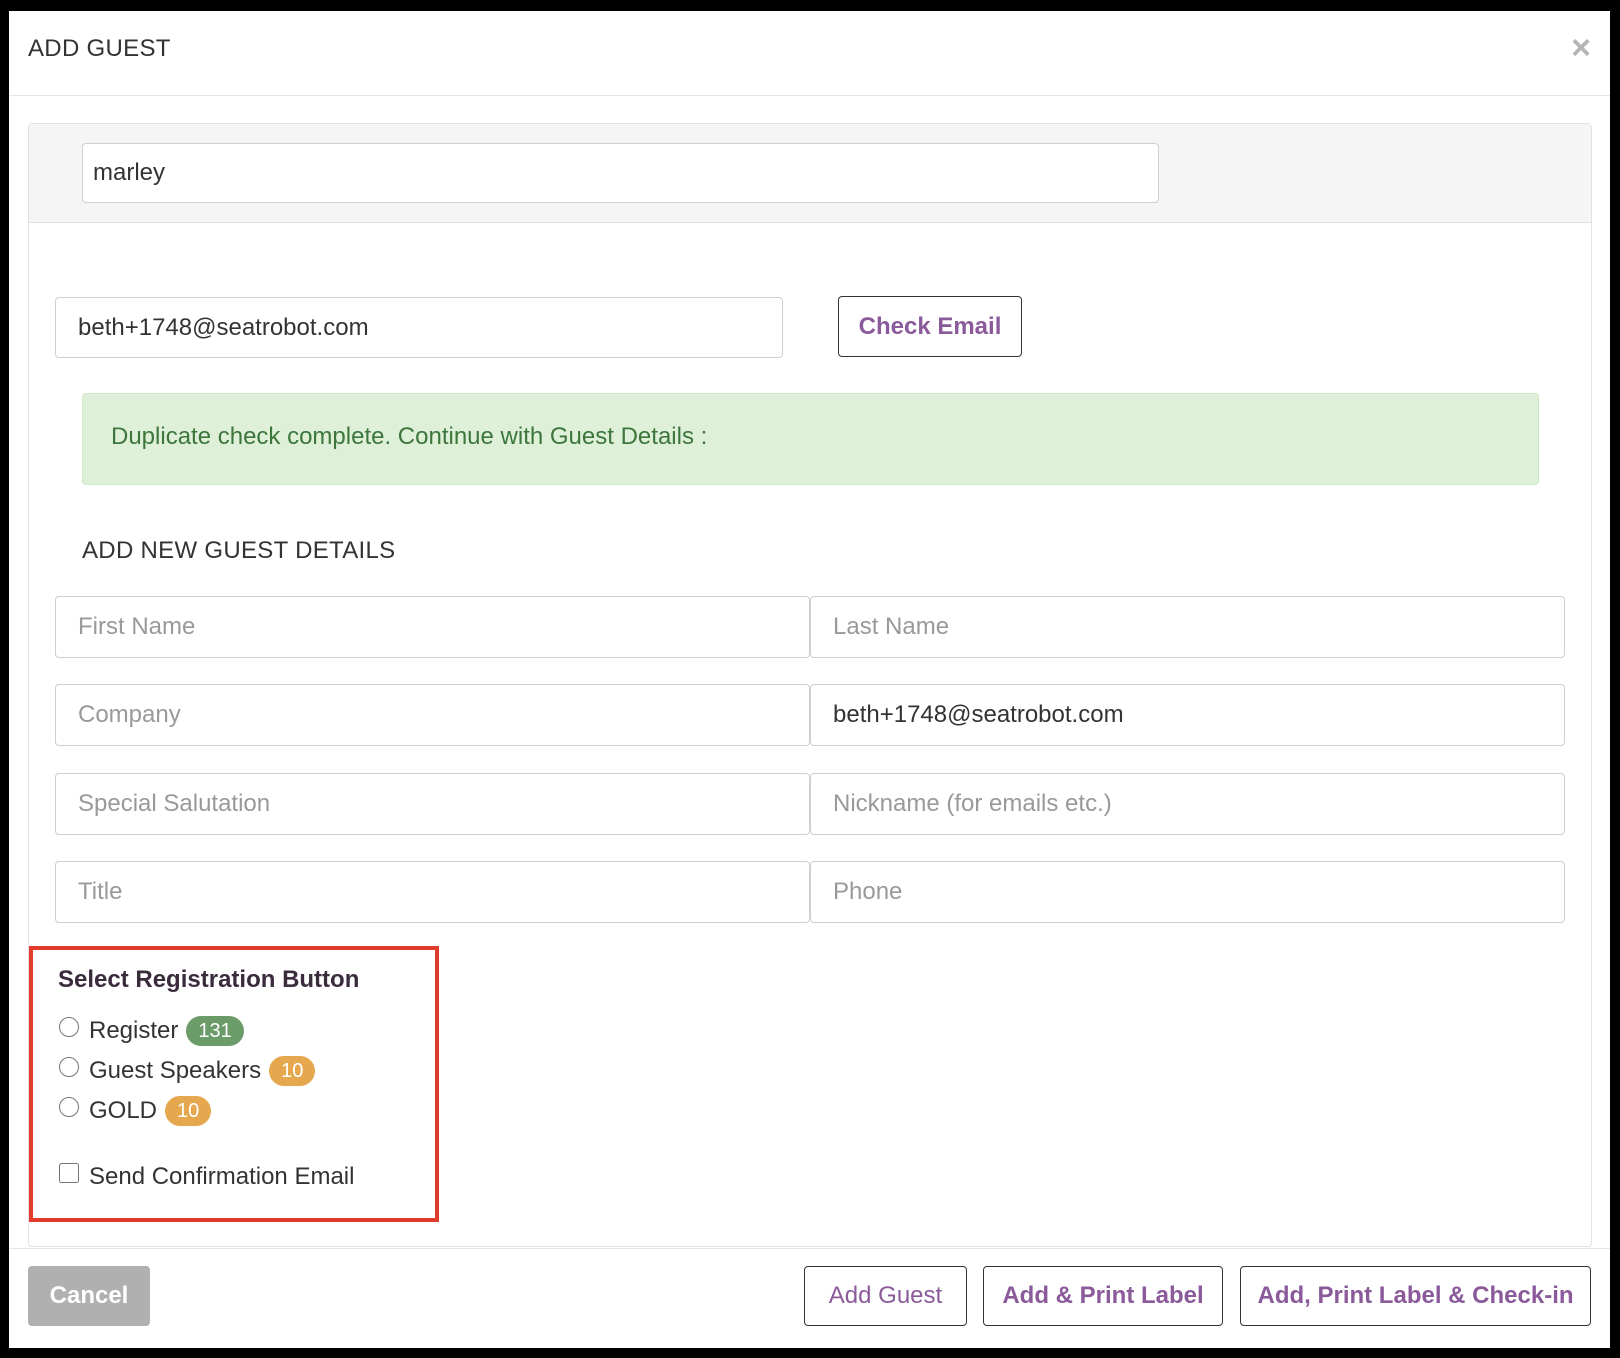 The image size is (1620, 1358). What do you see at coordinates (432, 892) in the screenshot?
I see `title-field` at bounding box center [432, 892].